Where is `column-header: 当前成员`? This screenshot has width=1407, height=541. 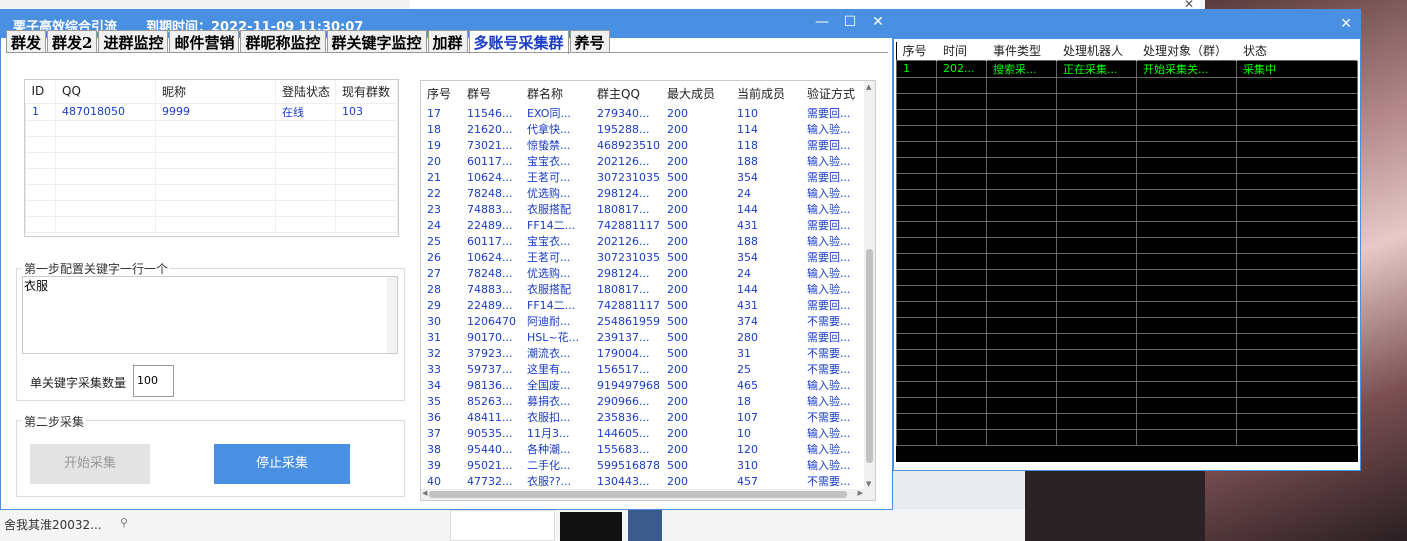
column-header: 当前成员 is located at coordinates (766, 93).